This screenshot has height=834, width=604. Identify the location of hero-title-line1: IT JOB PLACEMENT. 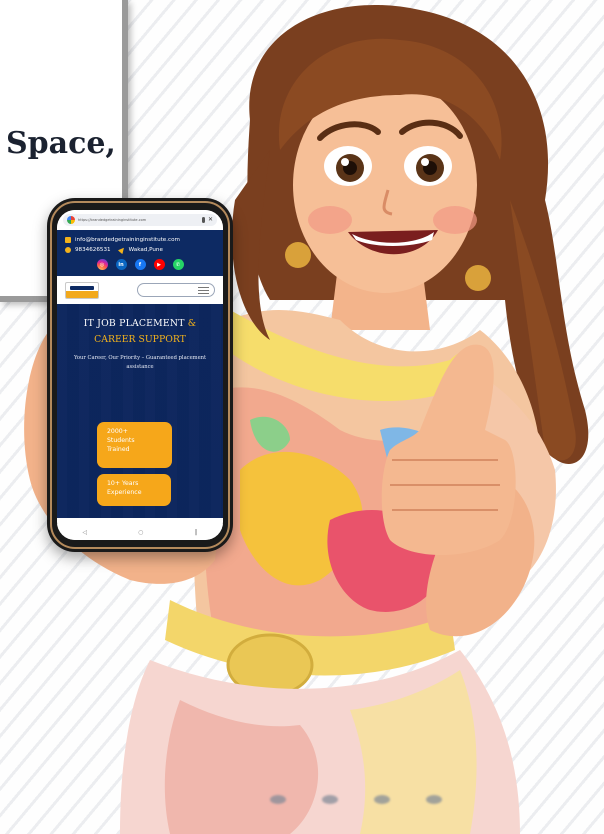
(134, 323).